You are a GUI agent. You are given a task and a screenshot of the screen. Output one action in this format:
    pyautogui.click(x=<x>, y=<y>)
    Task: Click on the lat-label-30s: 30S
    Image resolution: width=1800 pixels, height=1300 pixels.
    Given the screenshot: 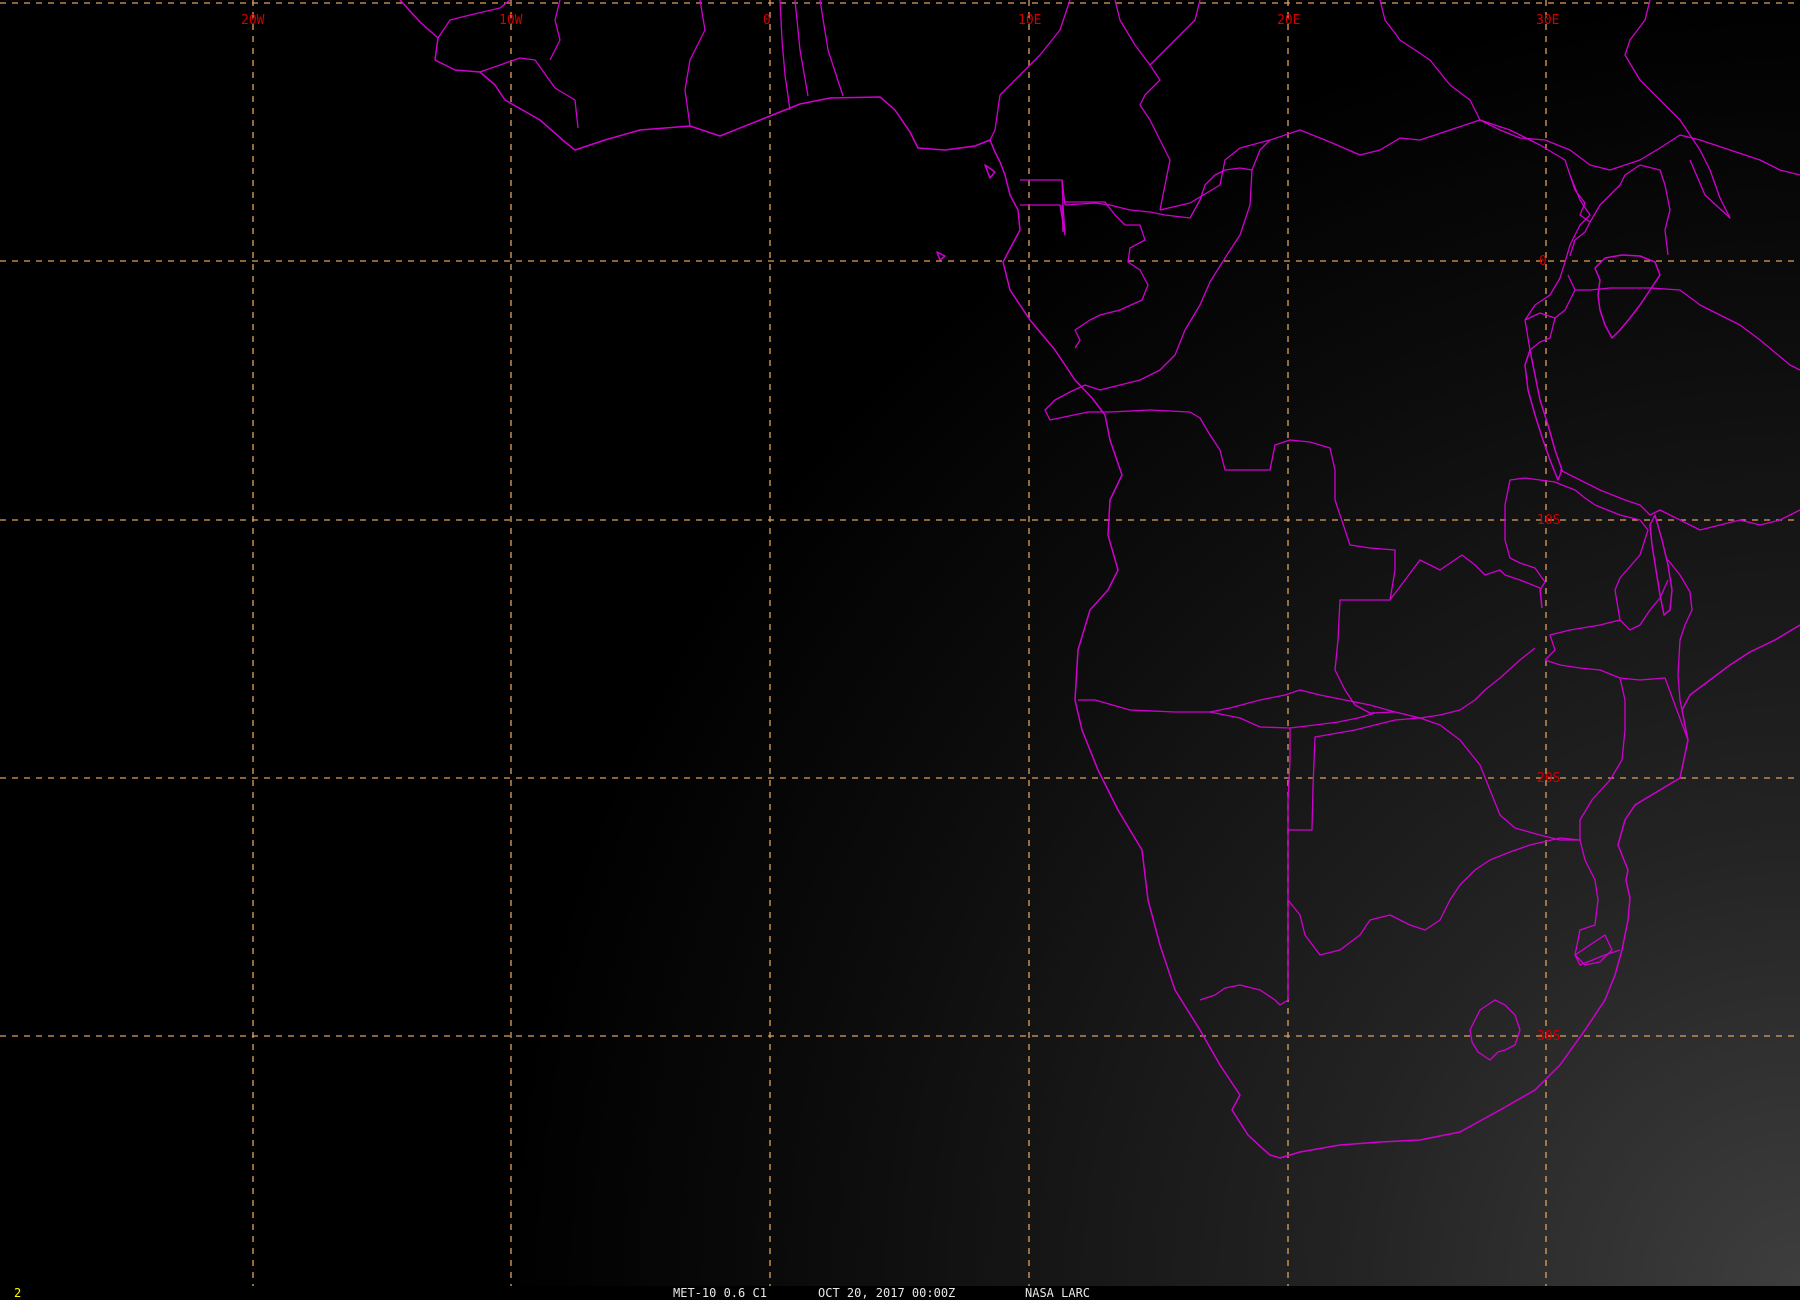 What is the action you would take?
    pyautogui.click(x=1548, y=1036)
    